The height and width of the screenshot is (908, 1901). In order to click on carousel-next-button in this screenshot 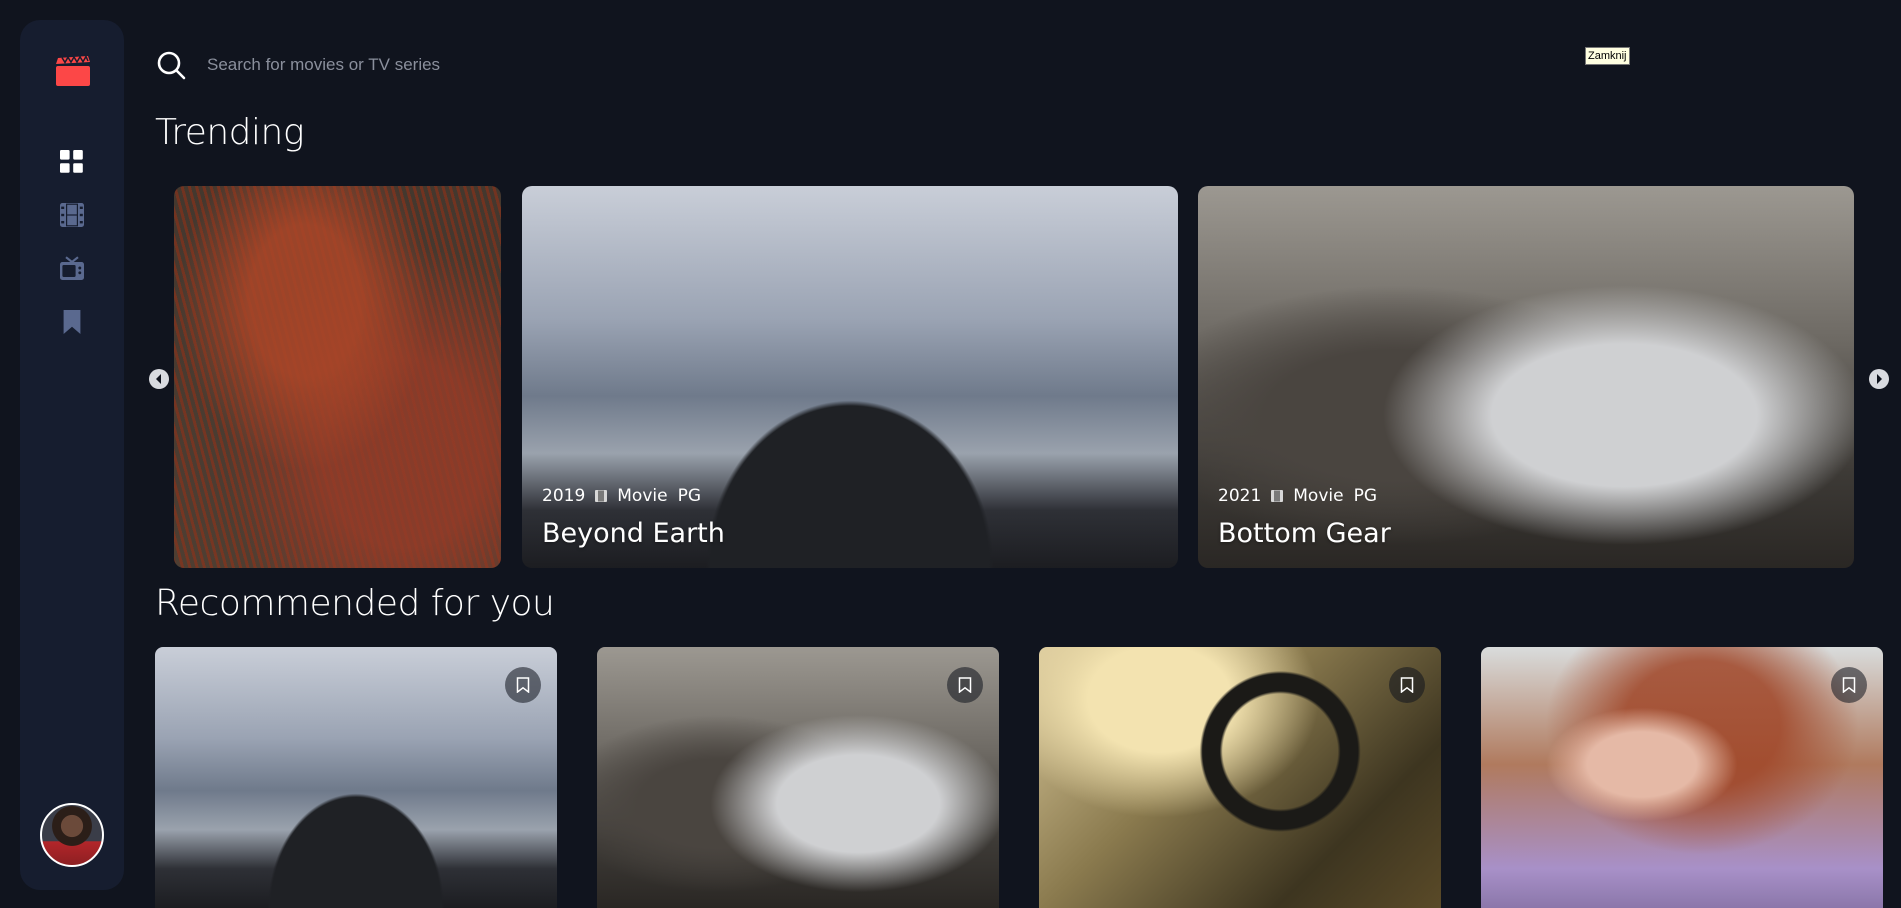, I will do `click(1879, 379)`.